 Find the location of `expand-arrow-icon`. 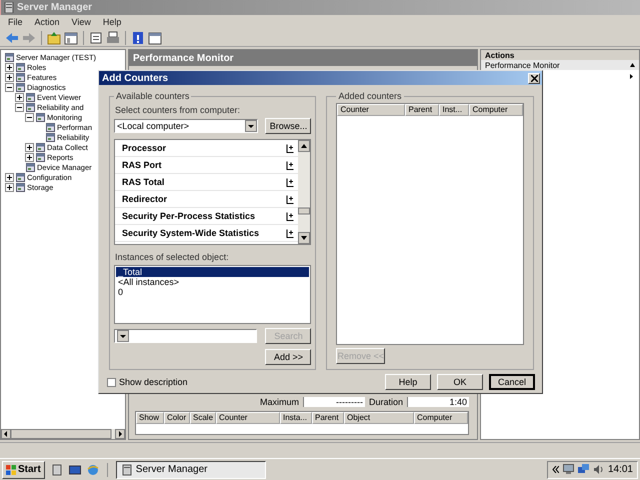

expand-arrow-icon is located at coordinates (631, 76).